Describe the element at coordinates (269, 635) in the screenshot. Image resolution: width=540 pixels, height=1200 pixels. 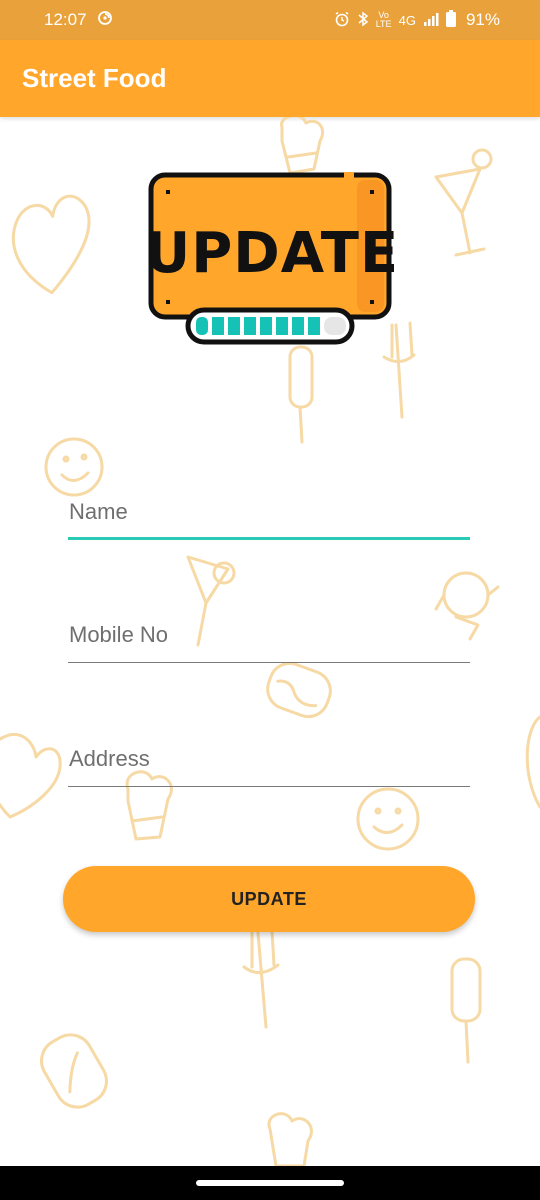
I see `mobile-input` at that location.